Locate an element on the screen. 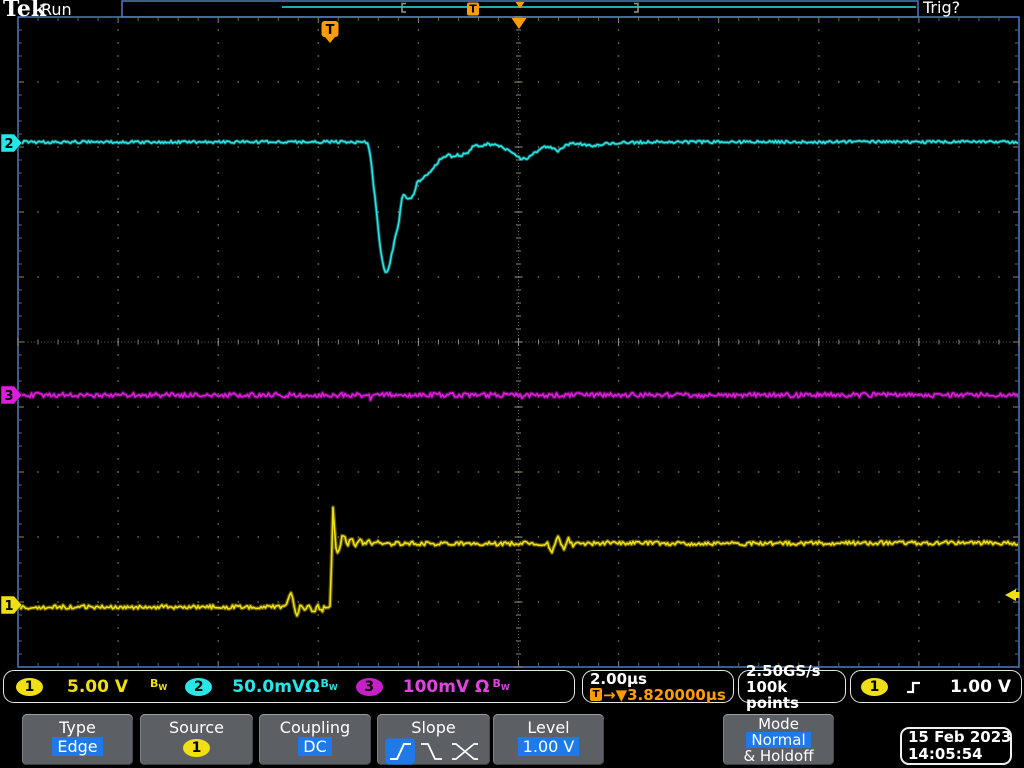 The image size is (1024, 768). date-text: 15 Feb 2023 is located at coordinates (960, 737).